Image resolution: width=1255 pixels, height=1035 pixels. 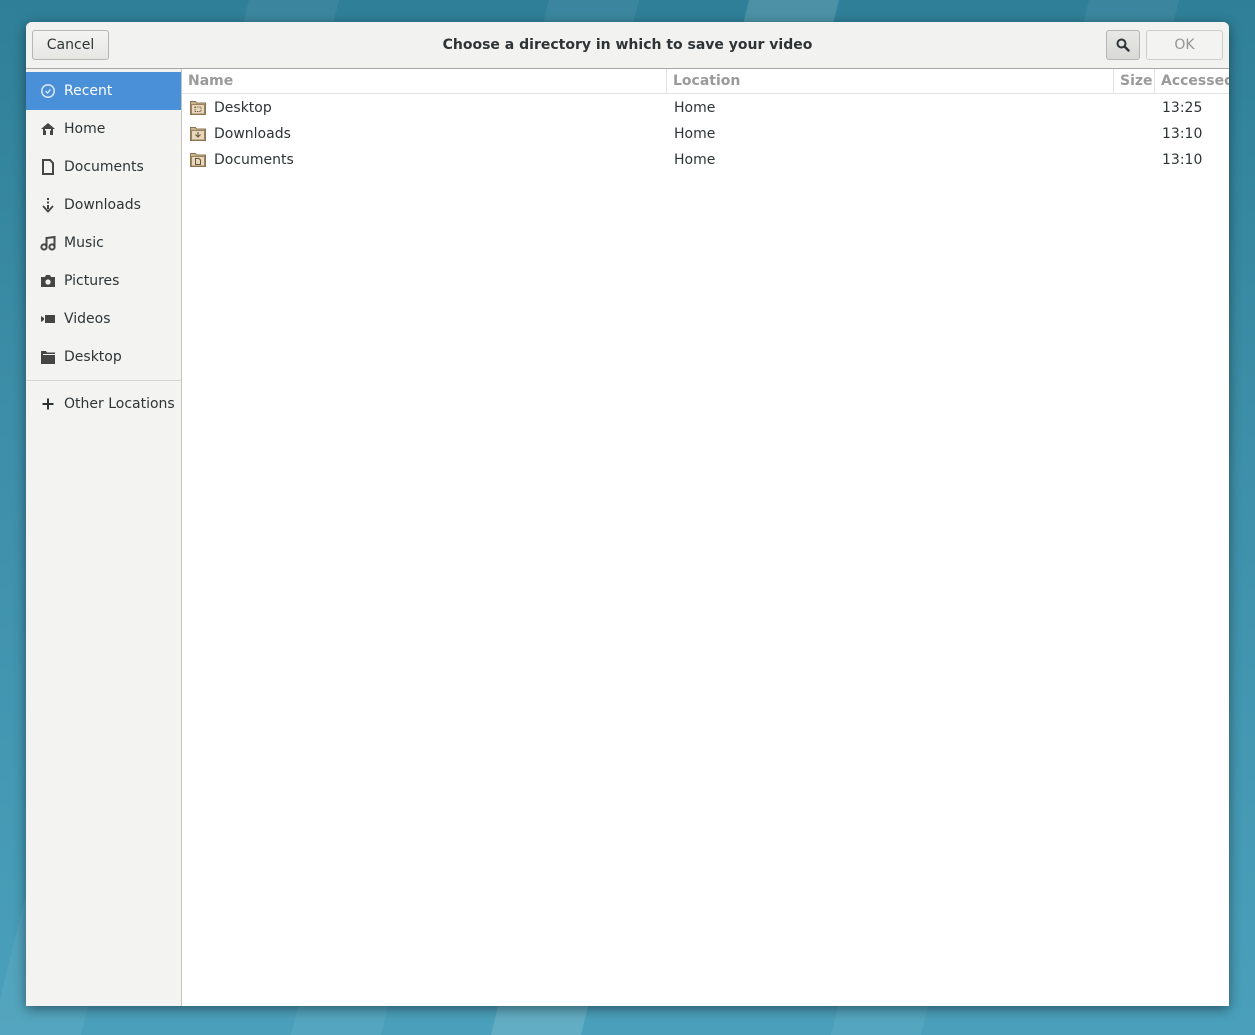 I want to click on column-header-location: Location, so click(x=889, y=81).